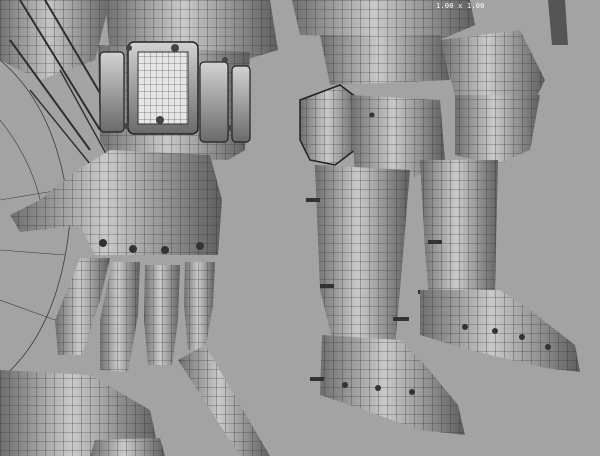 The image size is (600, 456). What do you see at coordinates (460, 6) in the screenshot?
I see `resolution-gate-label: 1.00 x 1.00` at bounding box center [460, 6].